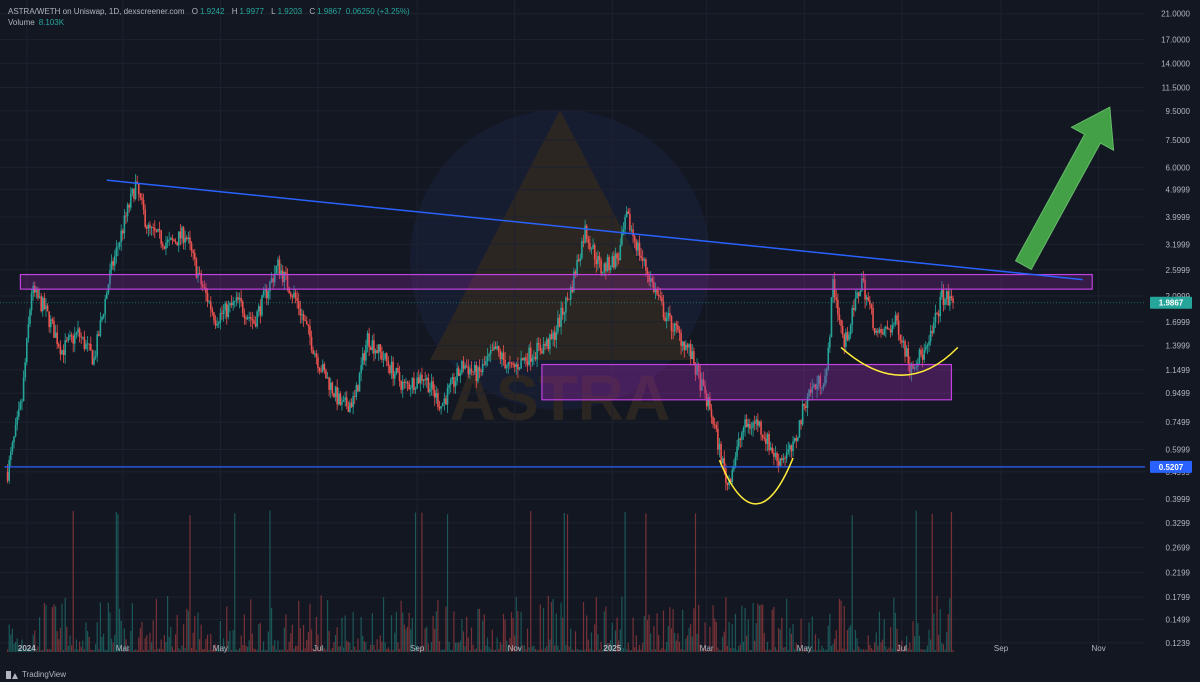 Image resolution: width=1200 pixels, height=682 pixels. Describe the element at coordinates (612, 648) in the screenshot. I see `time-tick-label: 2025` at that location.